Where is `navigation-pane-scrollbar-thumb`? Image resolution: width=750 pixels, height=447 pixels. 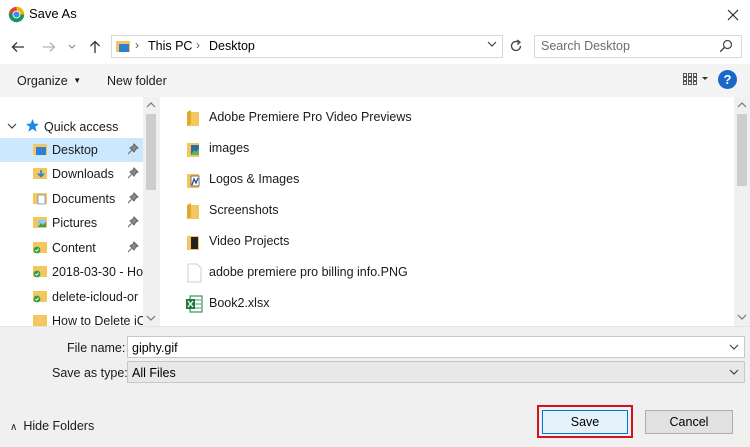 navigation-pane-scrollbar-thumb is located at coordinates (151, 152).